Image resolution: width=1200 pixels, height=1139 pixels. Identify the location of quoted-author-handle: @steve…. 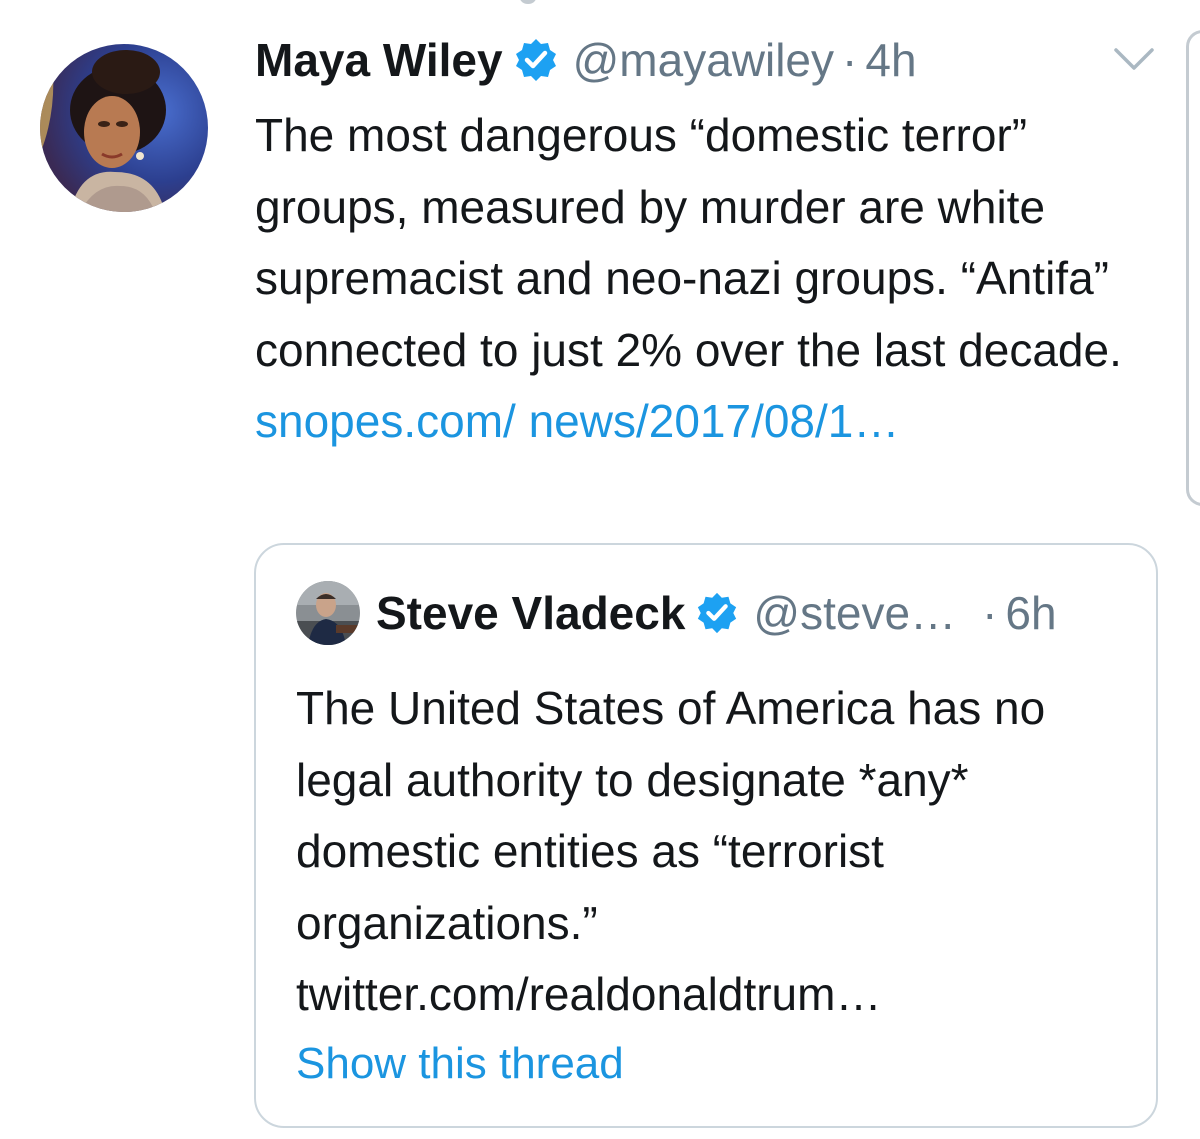
(854, 613).